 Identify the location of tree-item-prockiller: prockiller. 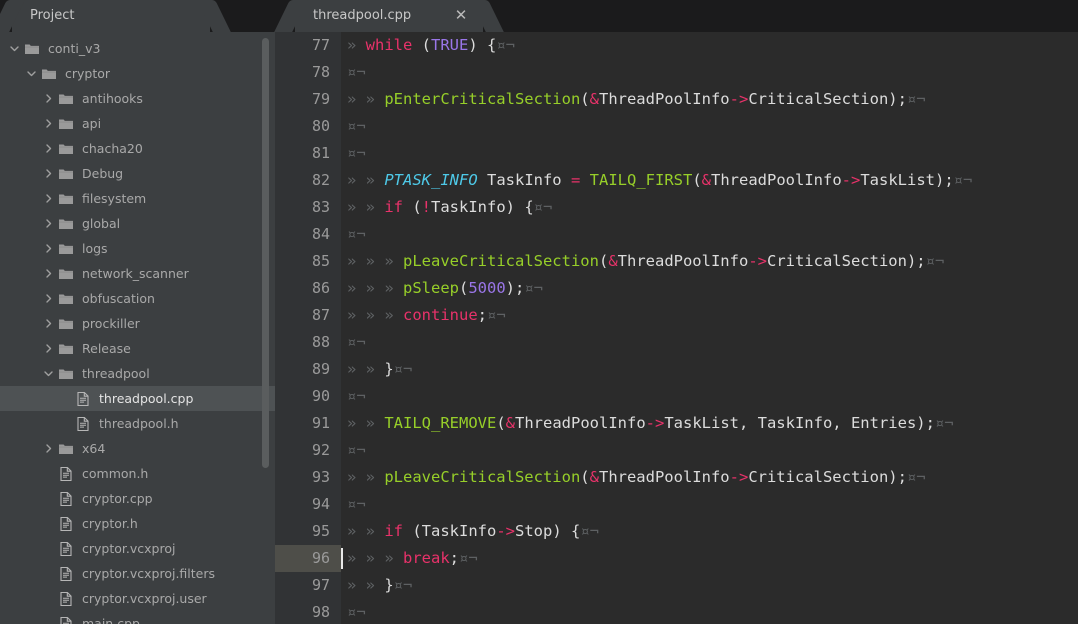
(137, 323).